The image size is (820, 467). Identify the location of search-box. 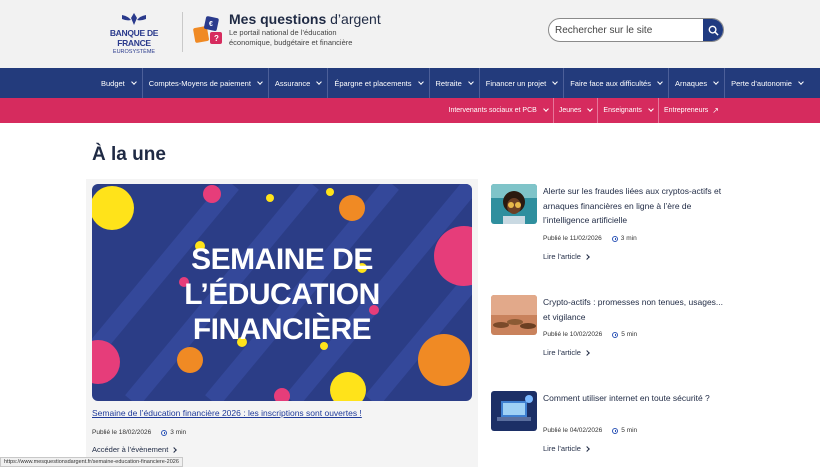
(636, 30).